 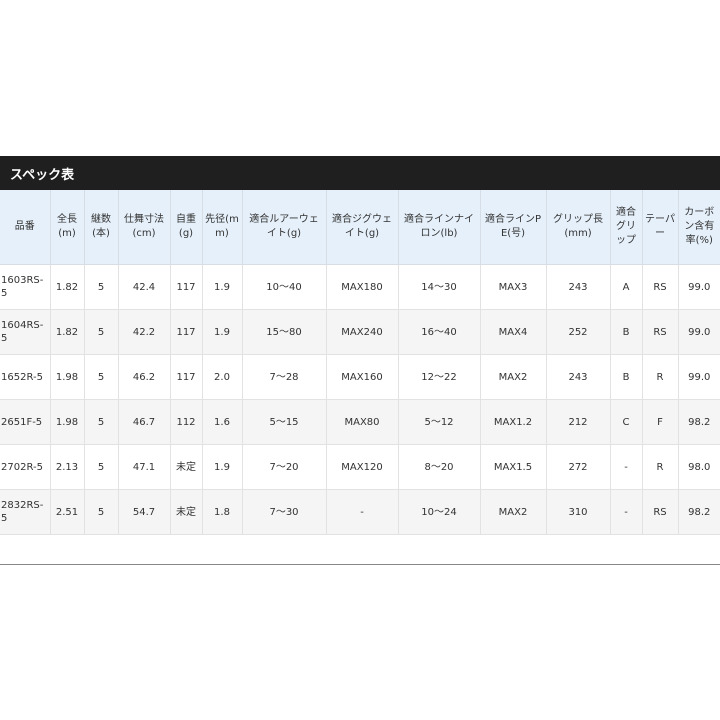 What do you see at coordinates (438, 512) in the screenshot?
I see `table-cell: 10〜24` at bounding box center [438, 512].